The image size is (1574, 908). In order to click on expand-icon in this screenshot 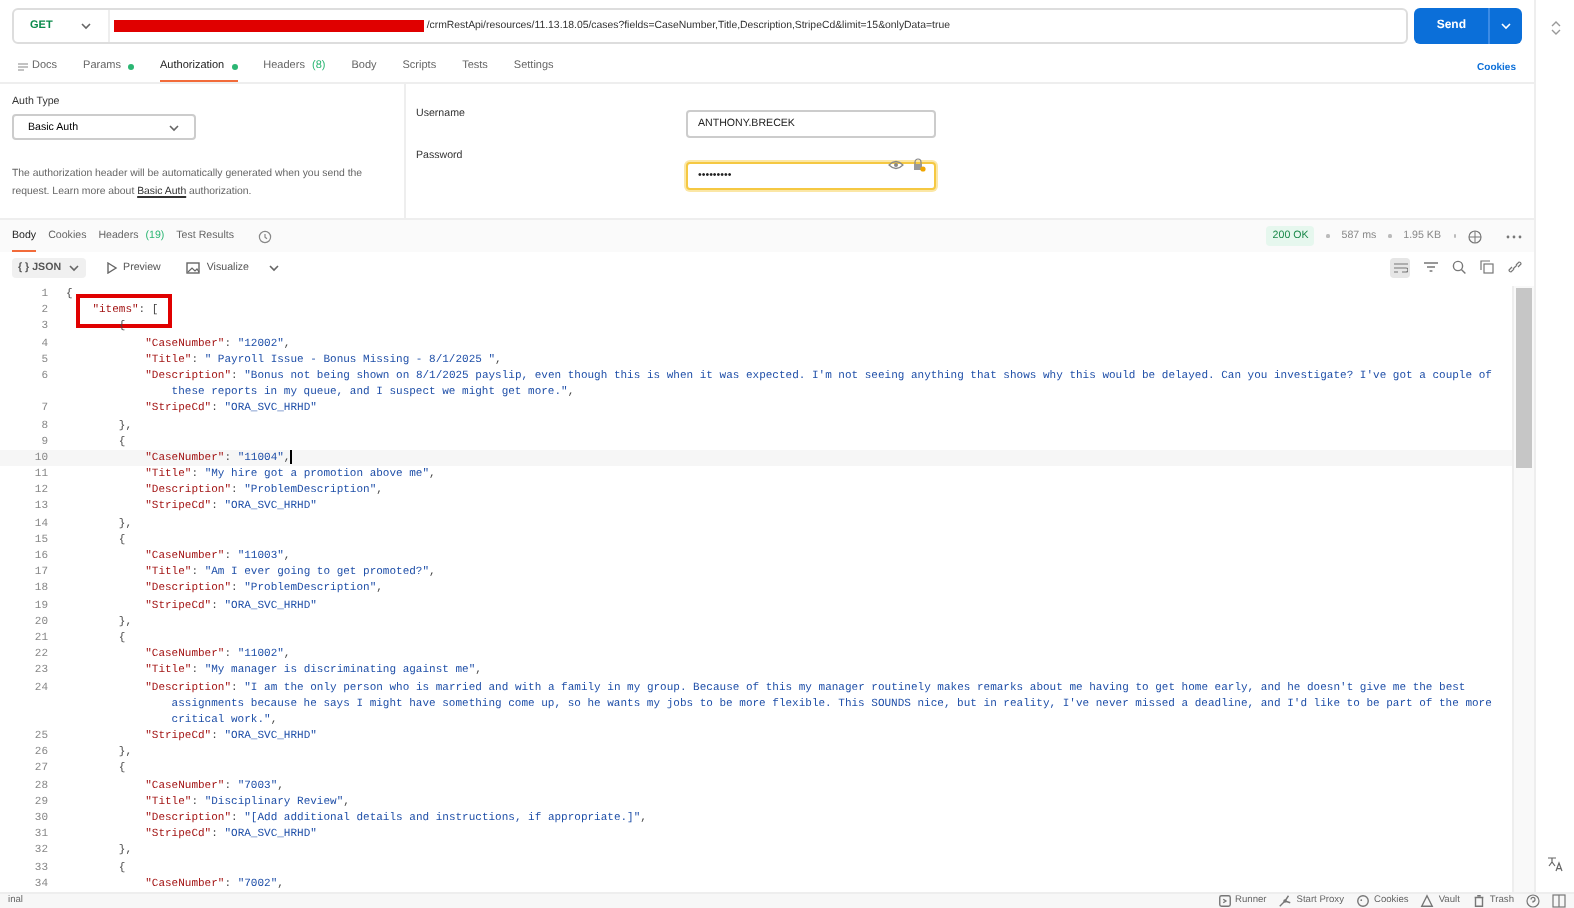, I will do `click(1555, 28)`.